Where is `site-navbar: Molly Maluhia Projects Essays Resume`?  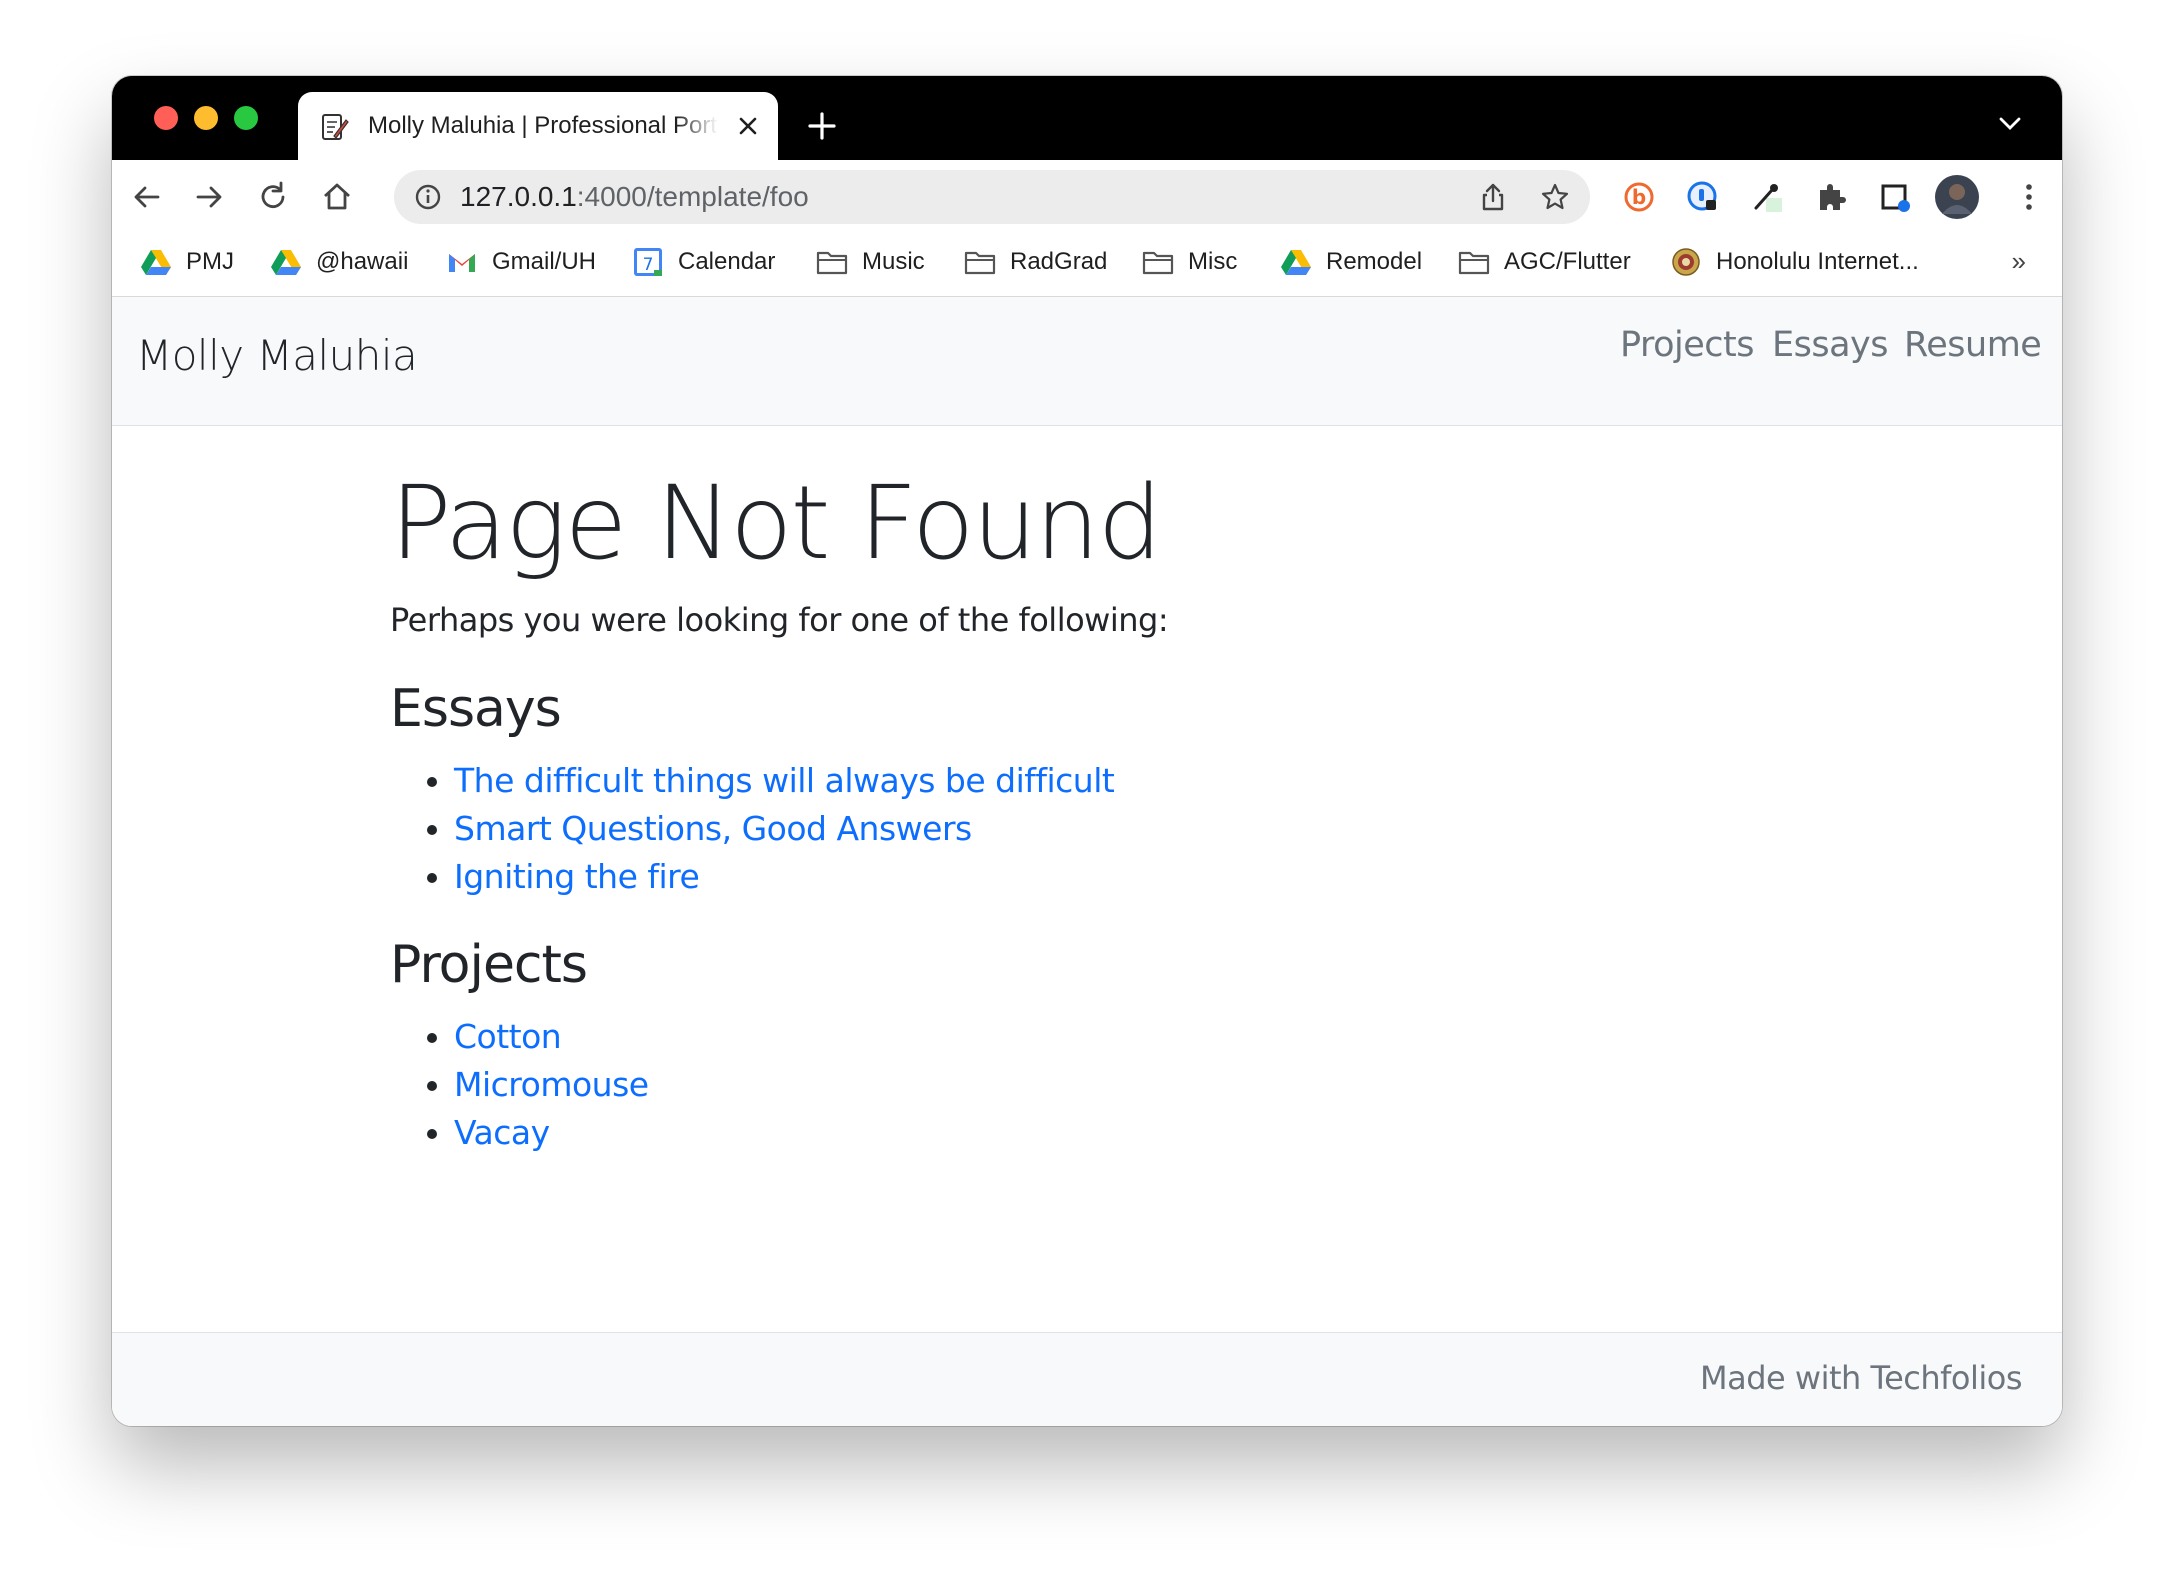 site-navbar: Molly Maluhia Projects Essays Resume is located at coordinates (1087, 361).